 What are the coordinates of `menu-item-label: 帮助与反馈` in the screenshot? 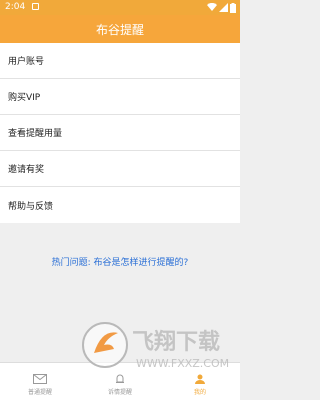 It's located at (31, 206).